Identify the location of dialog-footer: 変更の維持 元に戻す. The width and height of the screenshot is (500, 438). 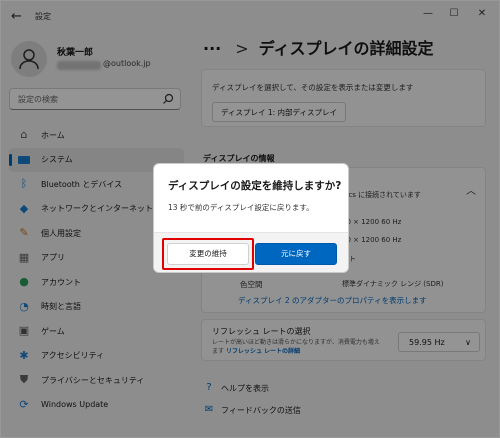
(251, 252).